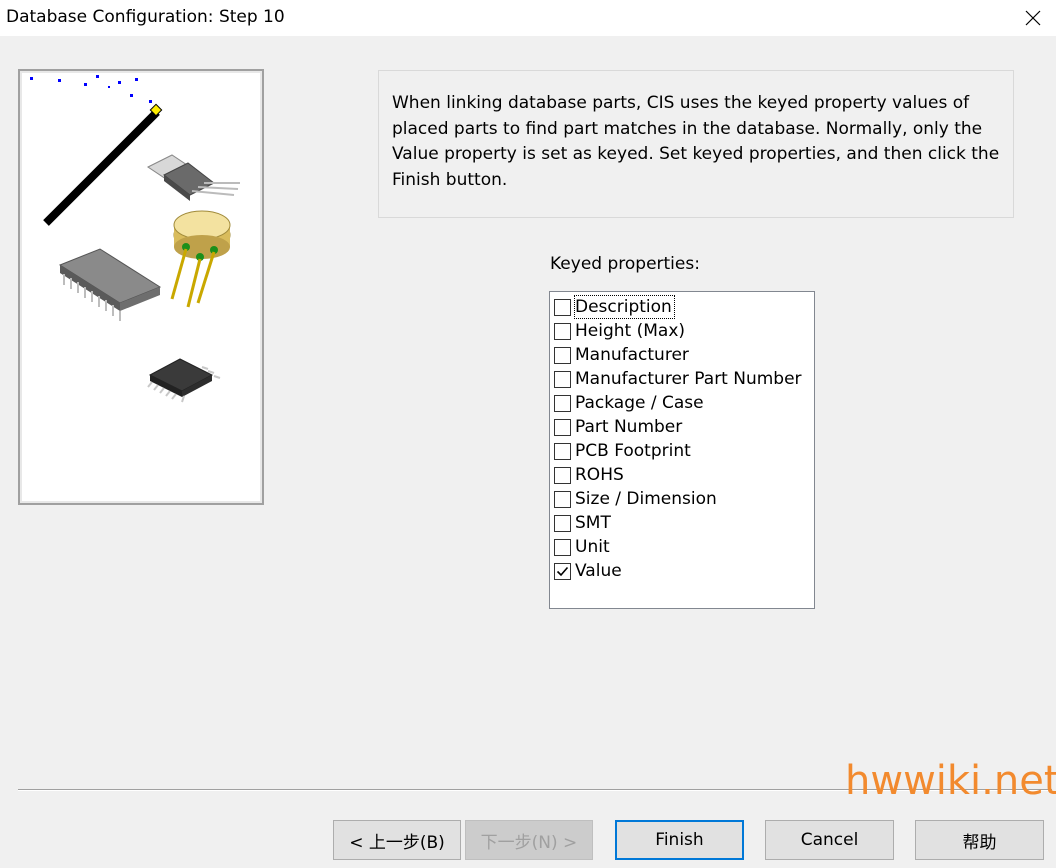 The width and height of the screenshot is (1056, 868). I want to click on keyed-property-item: Package / Case, so click(682, 403).